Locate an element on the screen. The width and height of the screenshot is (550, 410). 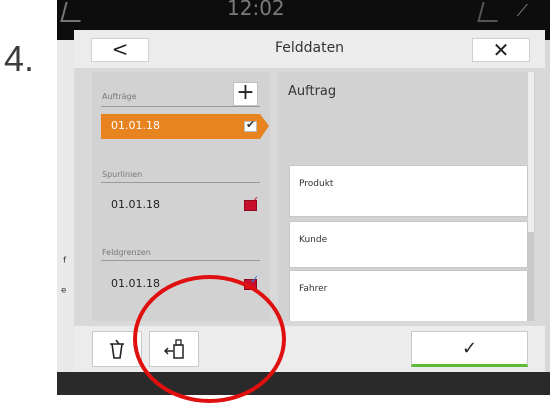
kunde-field: Kunde is located at coordinates (408, 244).